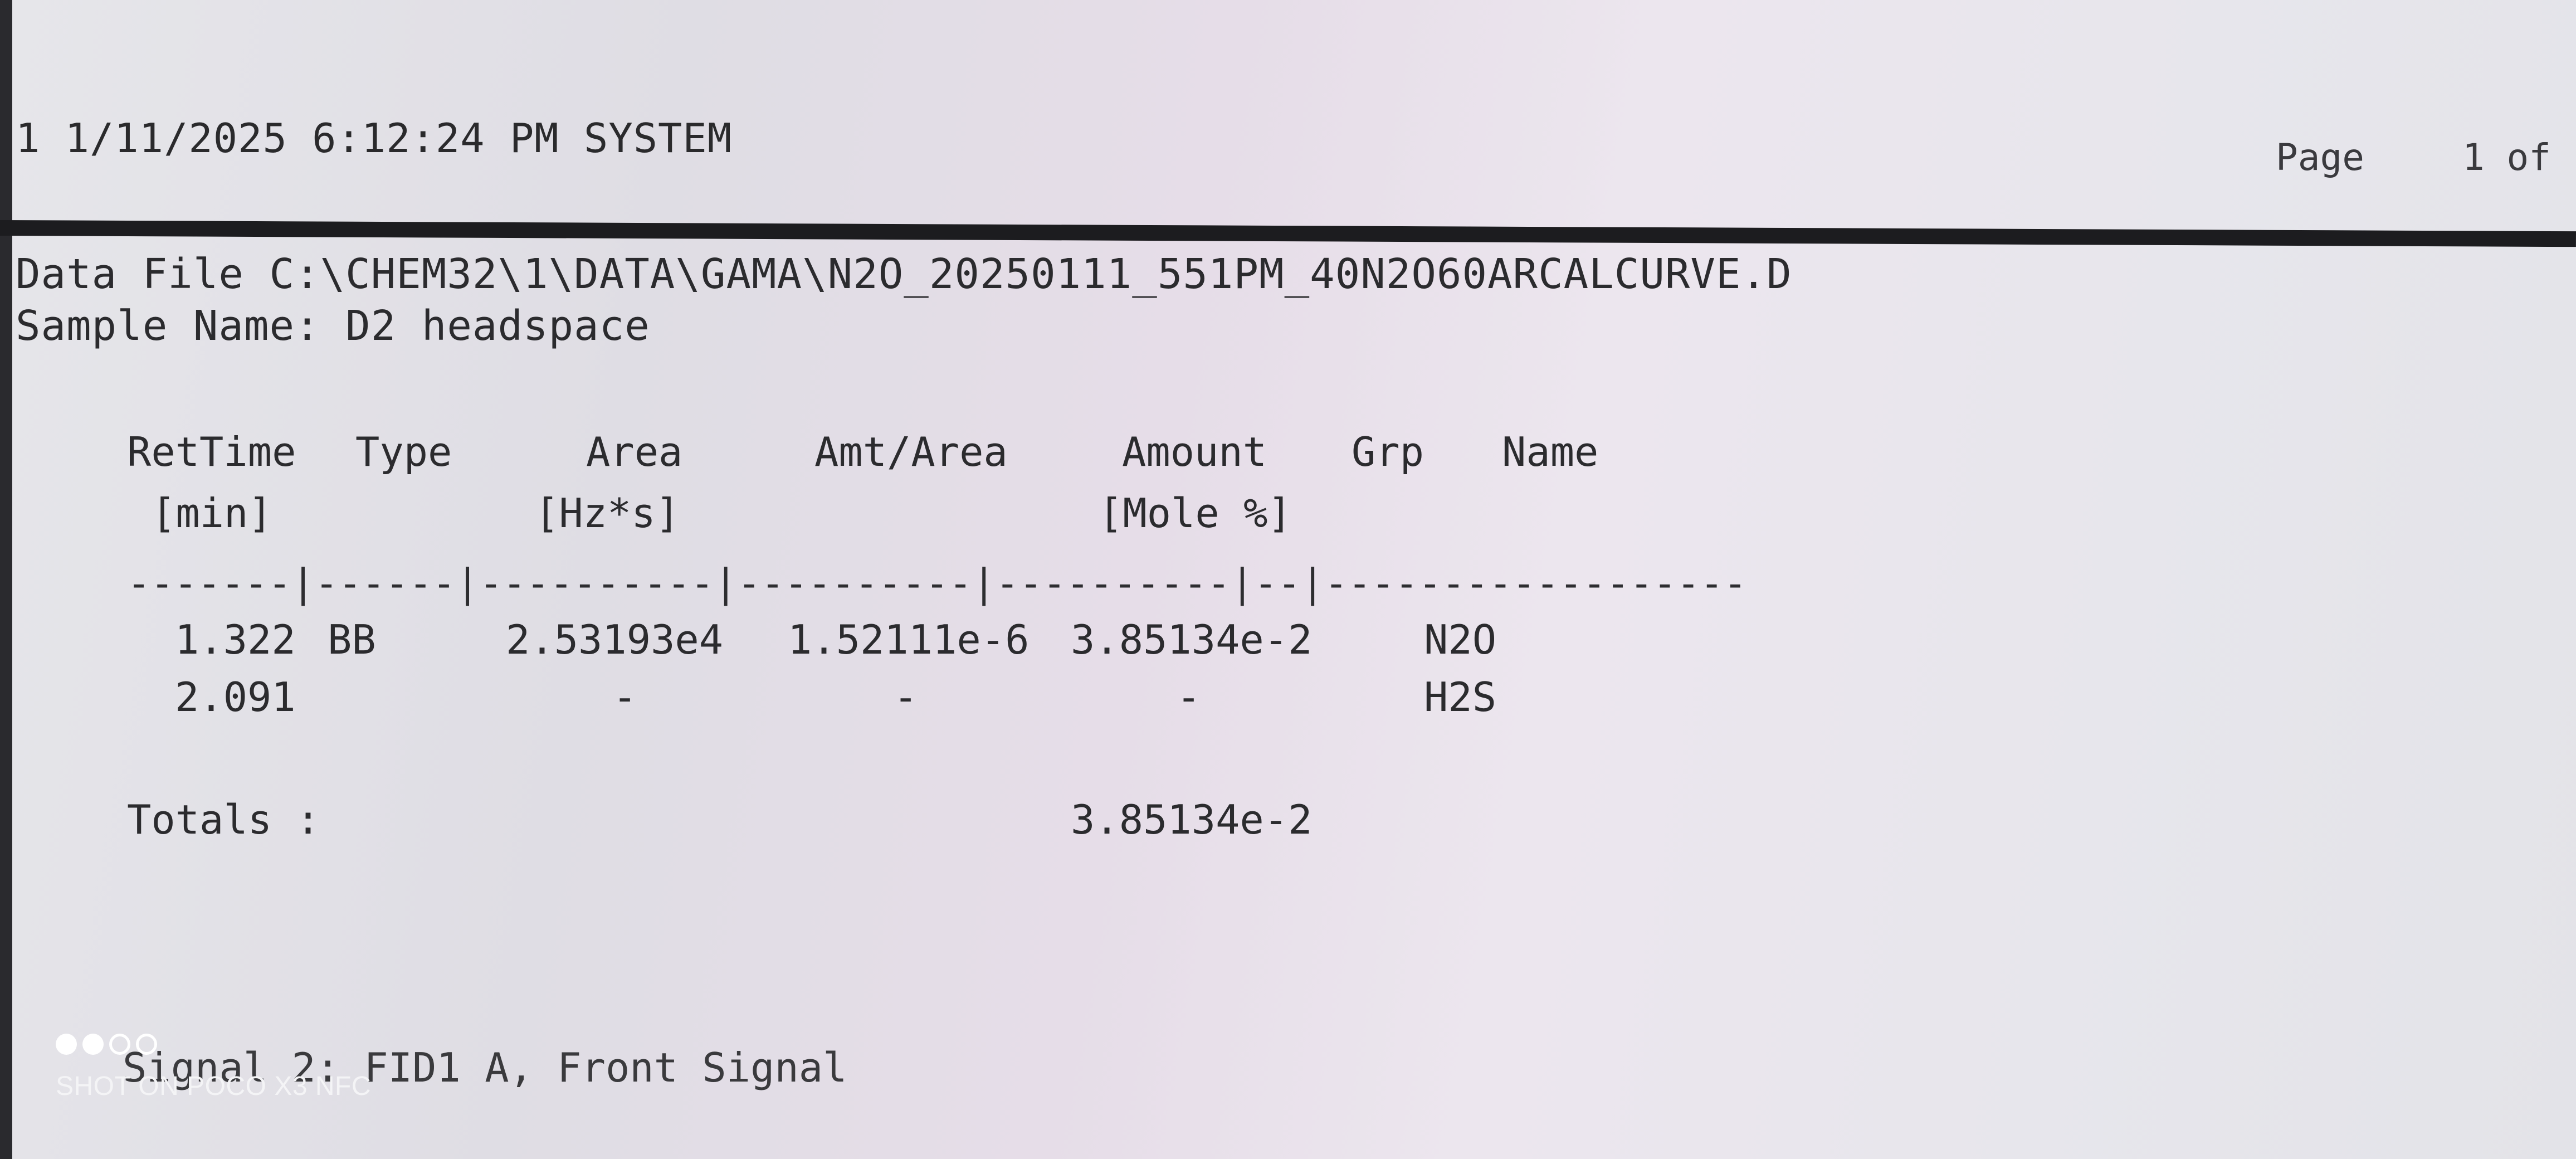  What do you see at coordinates (6, 579) in the screenshot?
I see `screen-left-edge` at bounding box center [6, 579].